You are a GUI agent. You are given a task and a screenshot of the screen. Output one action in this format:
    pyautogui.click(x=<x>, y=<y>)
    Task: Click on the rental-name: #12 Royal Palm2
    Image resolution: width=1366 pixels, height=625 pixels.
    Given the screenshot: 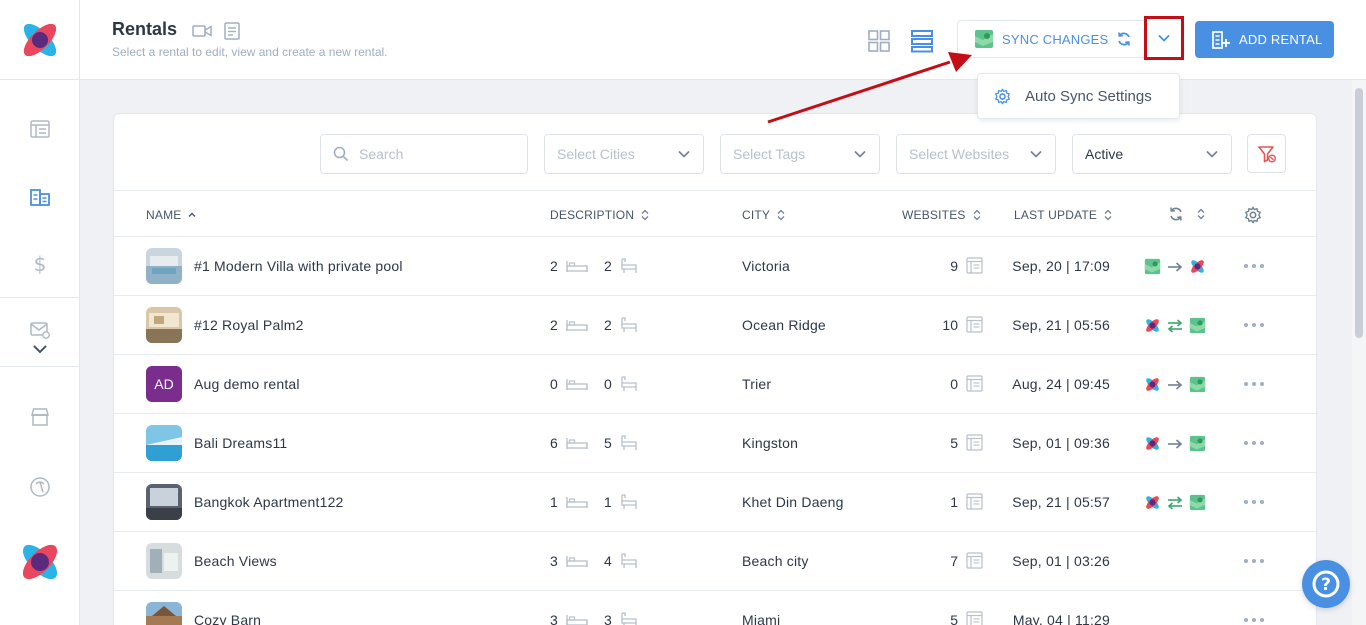 What is the action you would take?
    pyautogui.click(x=249, y=325)
    